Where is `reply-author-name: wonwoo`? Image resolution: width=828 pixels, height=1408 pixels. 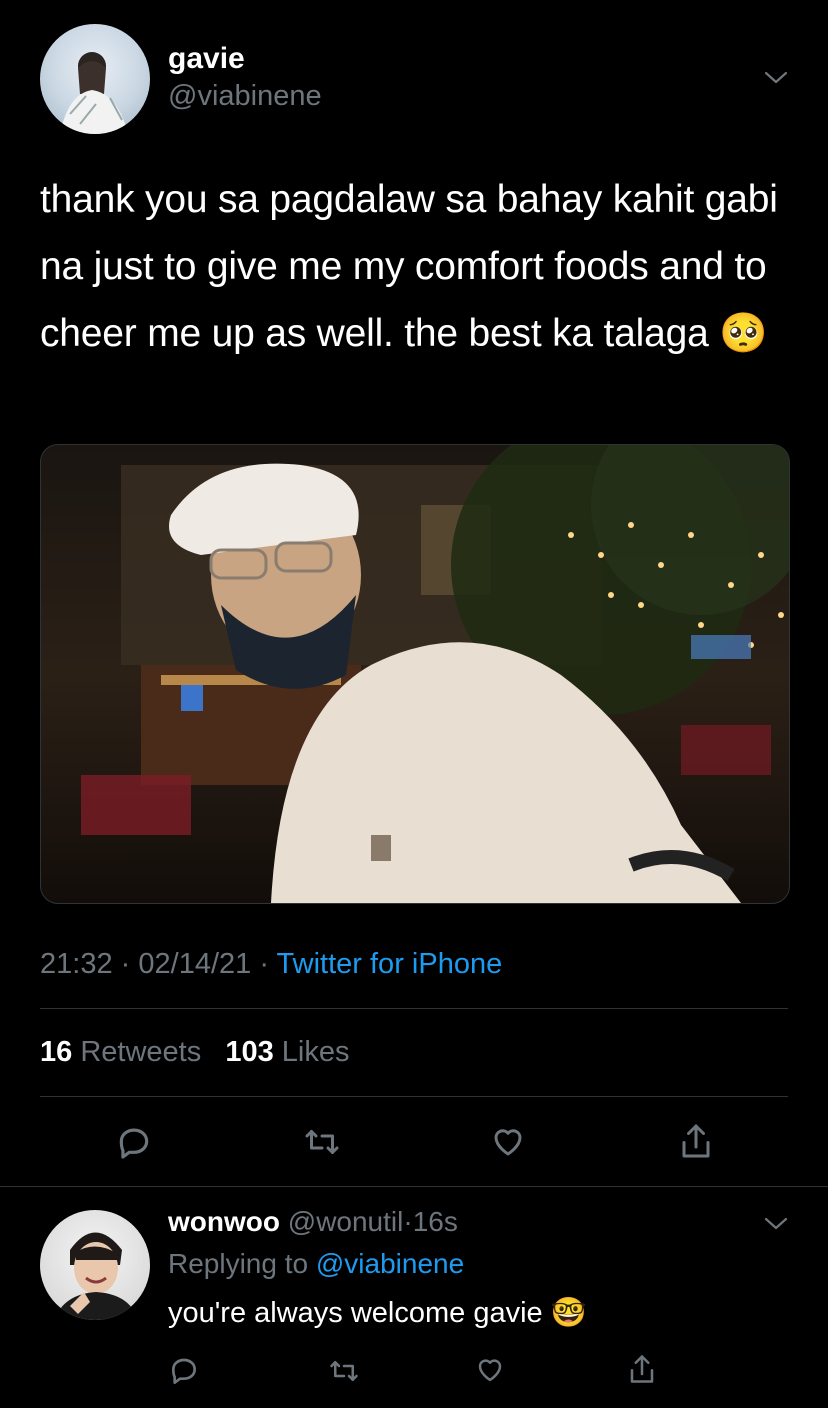
reply-author-name: wonwoo is located at coordinates (224, 1221).